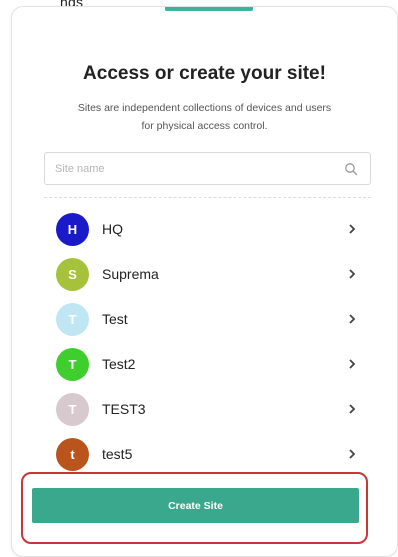 Image resolution: width=398 pixels, height=557 pixels. Describe the element at coordinates (207, 454) in the screenshot. I see `site-item-test5: t test5` at that location.